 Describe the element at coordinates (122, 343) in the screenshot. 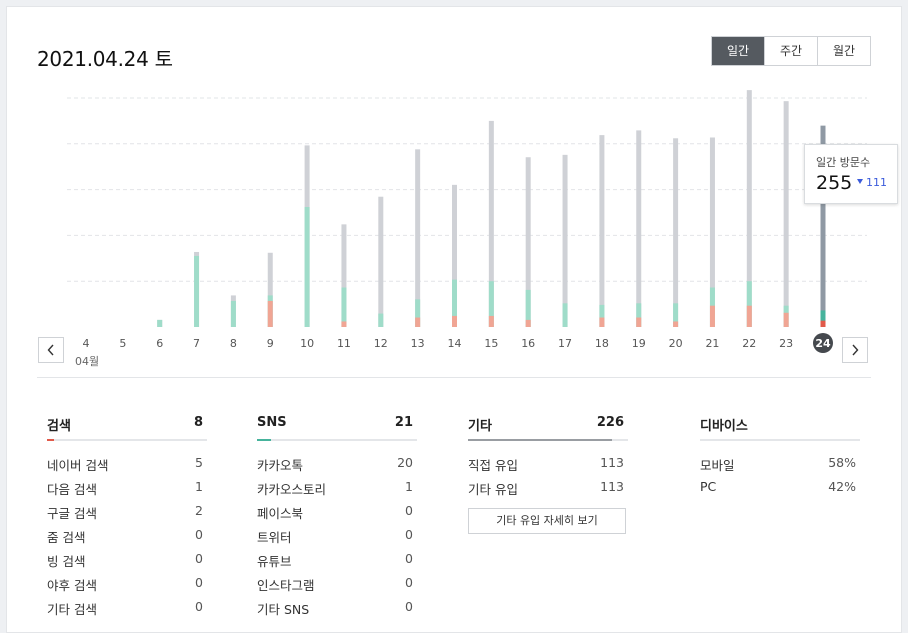

I see `x-tick-label: 5` at that location.